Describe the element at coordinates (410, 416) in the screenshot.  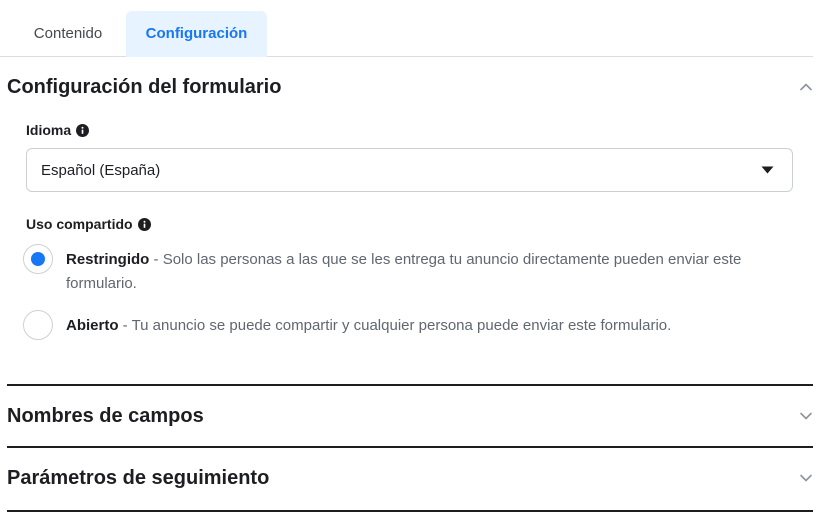
I see `field-names-header: Nombres de campos` at that location.